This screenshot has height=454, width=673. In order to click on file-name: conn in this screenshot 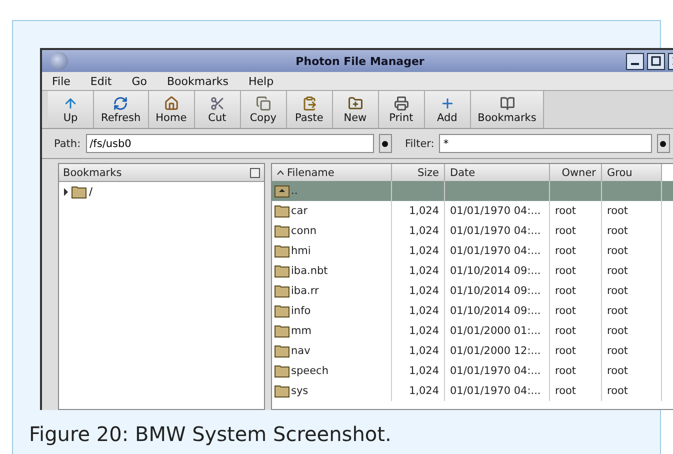, I will do `click(304, 231)`.